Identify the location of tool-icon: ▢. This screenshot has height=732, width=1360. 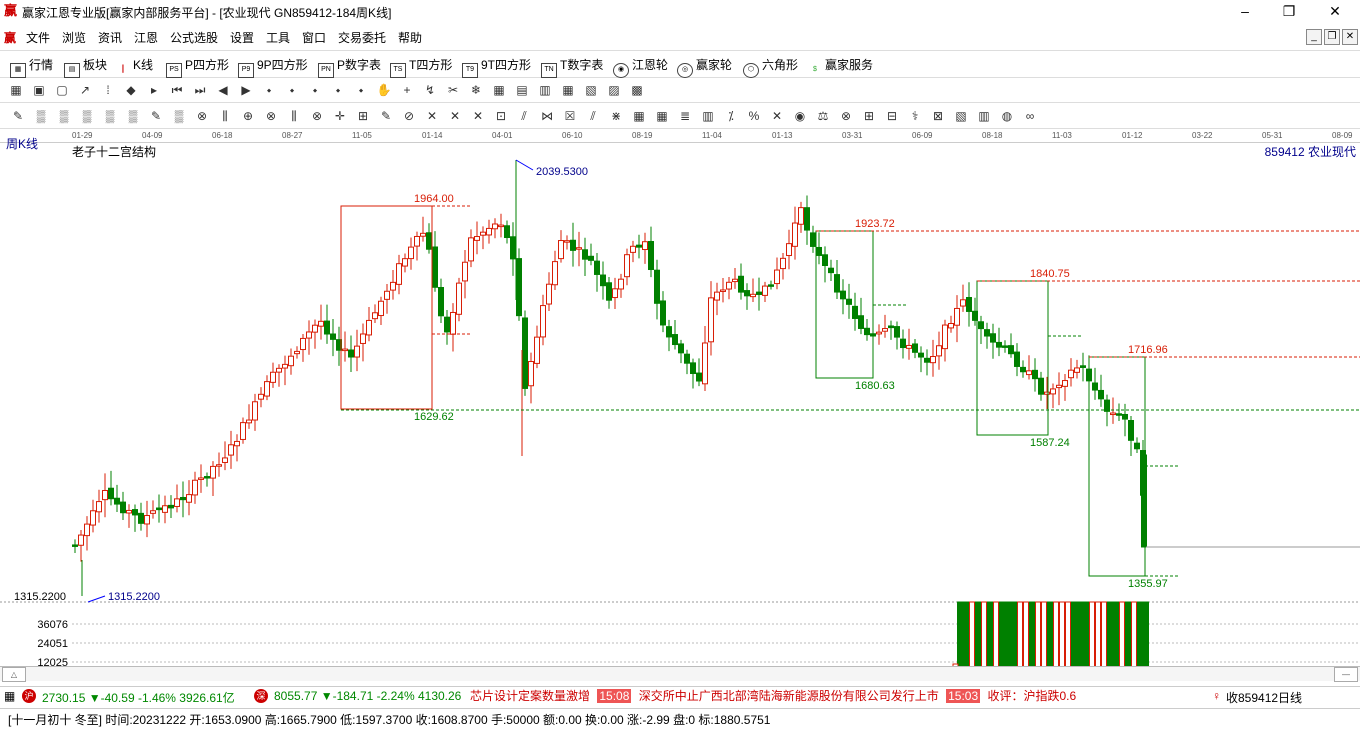
(62, 90).